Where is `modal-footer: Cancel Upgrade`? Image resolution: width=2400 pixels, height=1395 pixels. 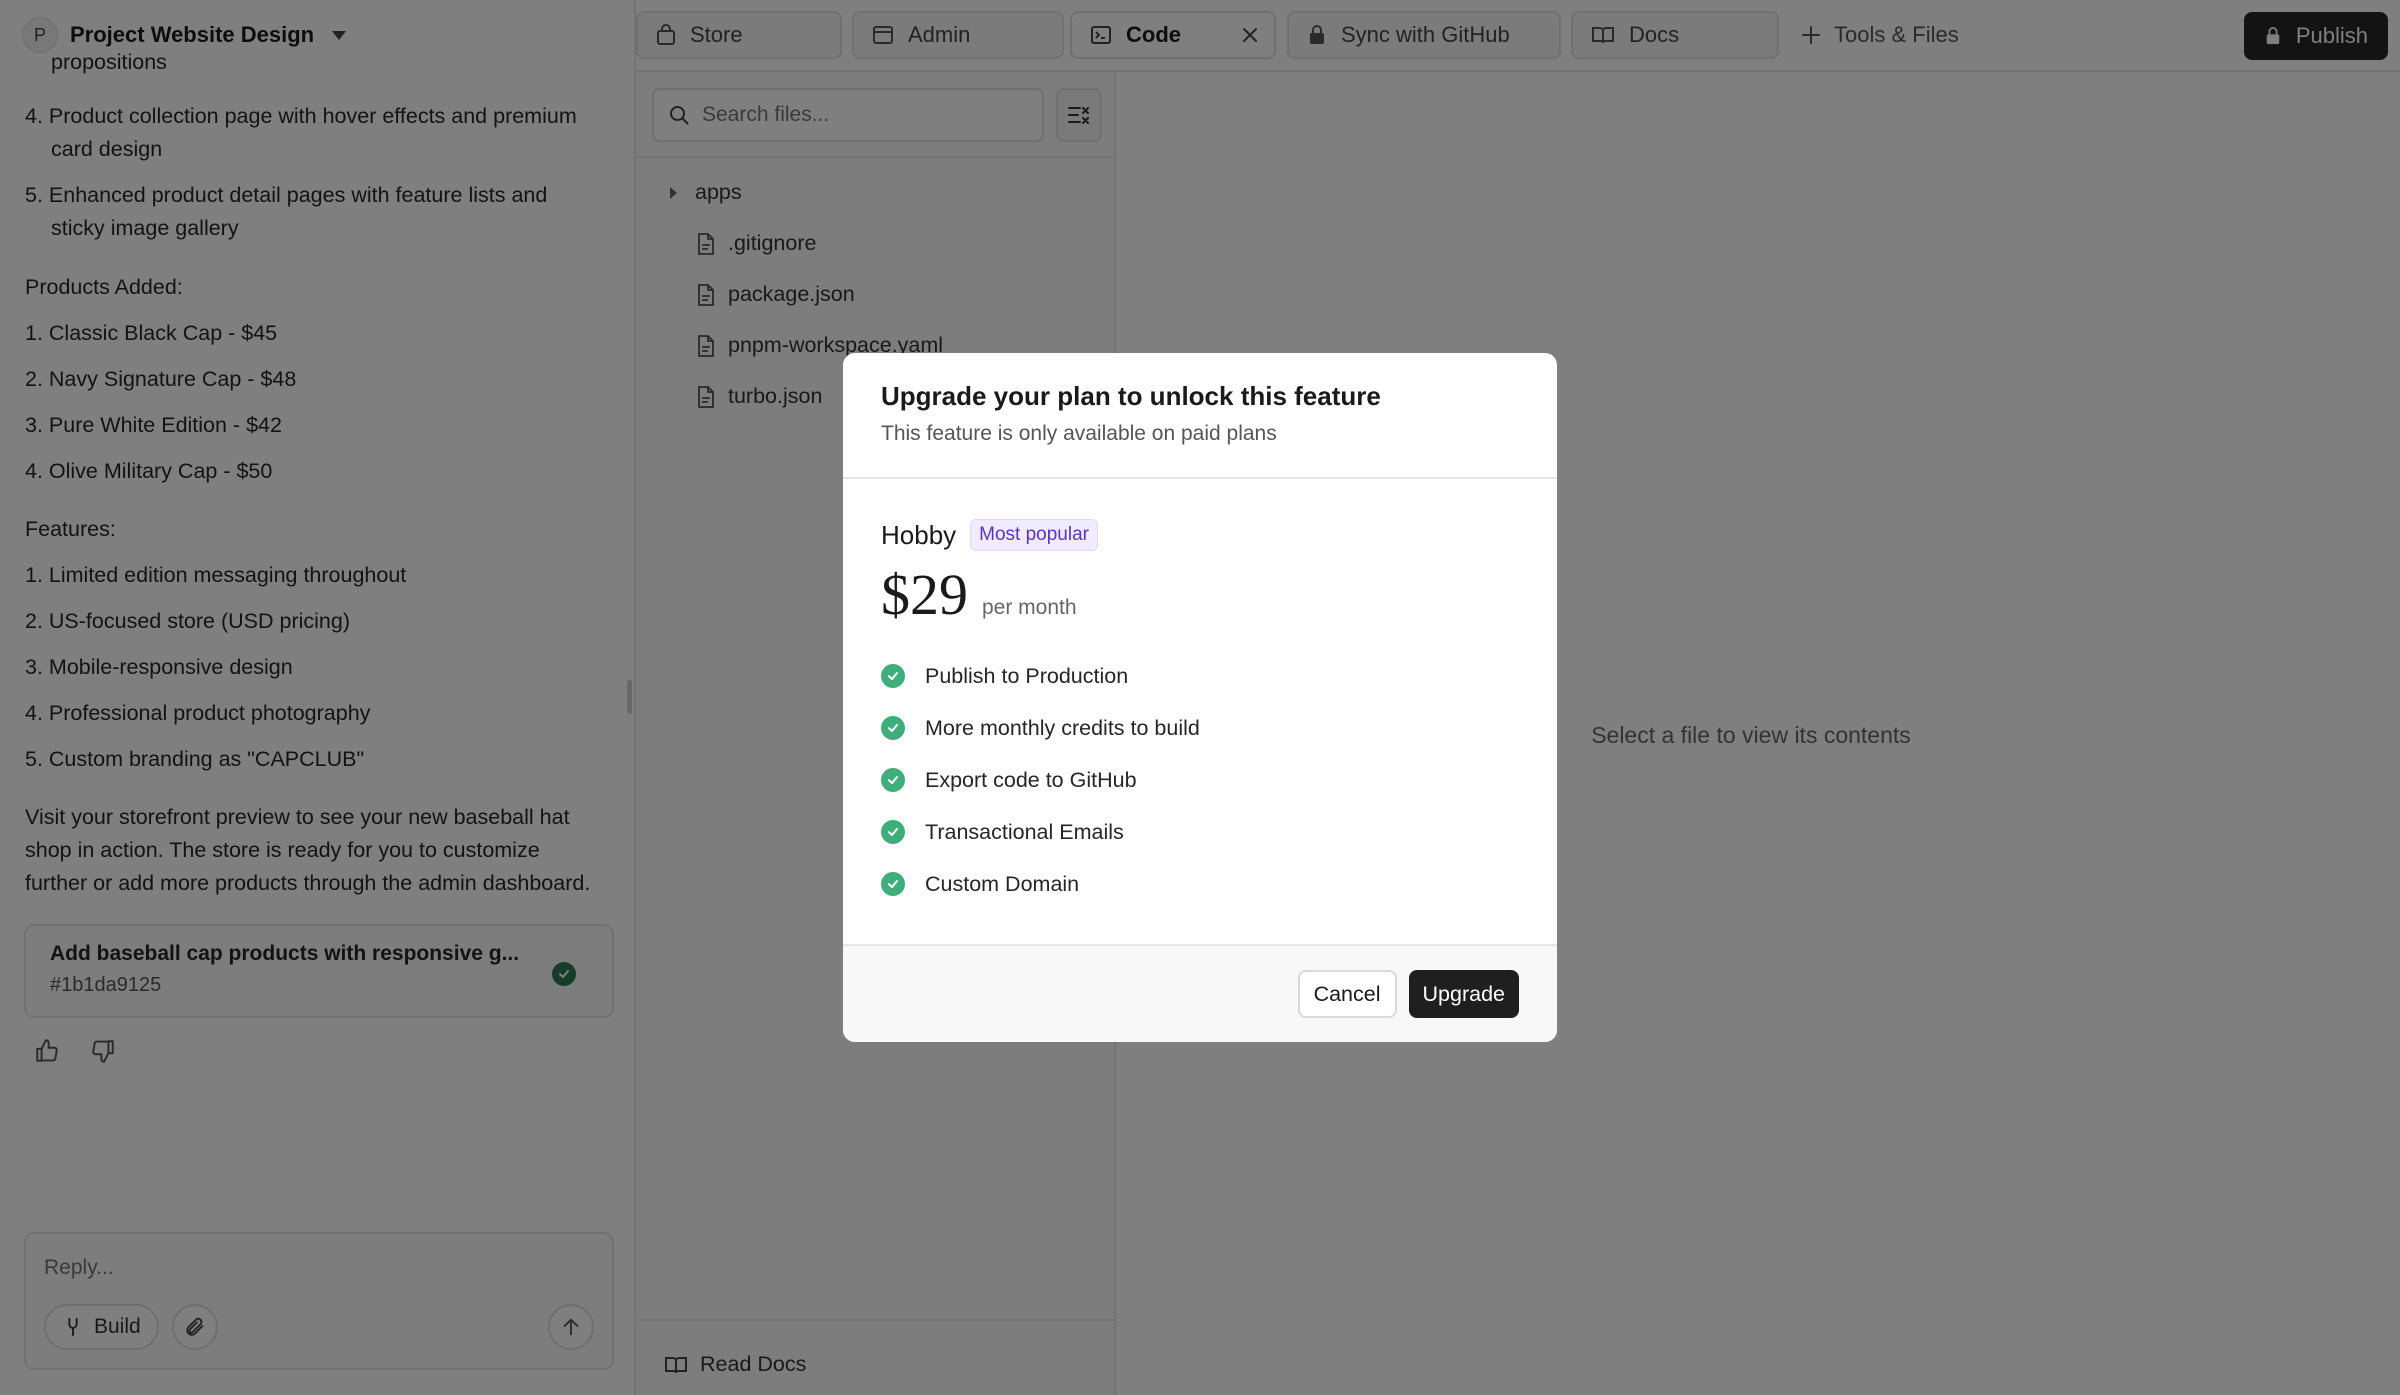 modal-footer: Cancel Upgrade is located at coordinates (1200, 993).